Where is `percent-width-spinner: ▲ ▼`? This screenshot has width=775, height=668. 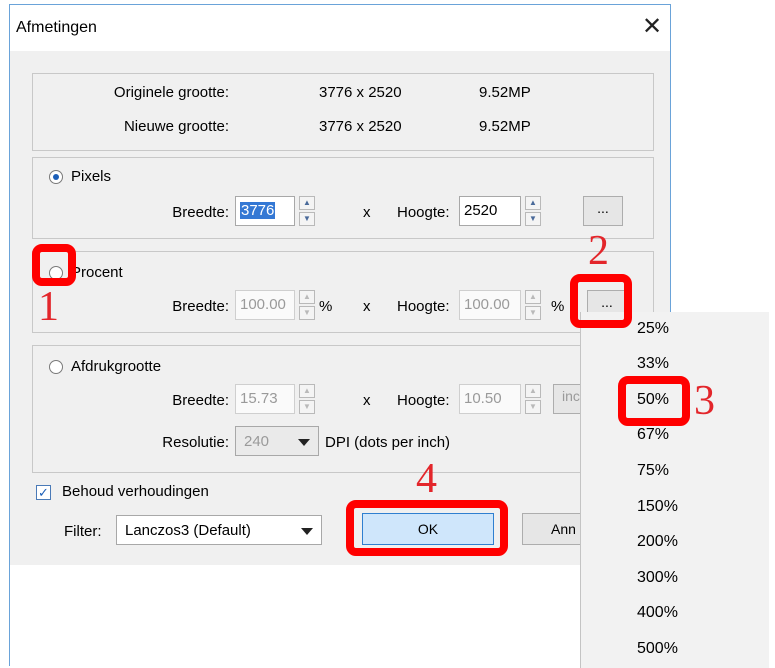 percent-width-spinner: ▲ ▼ is located at coordinates (307, 305).